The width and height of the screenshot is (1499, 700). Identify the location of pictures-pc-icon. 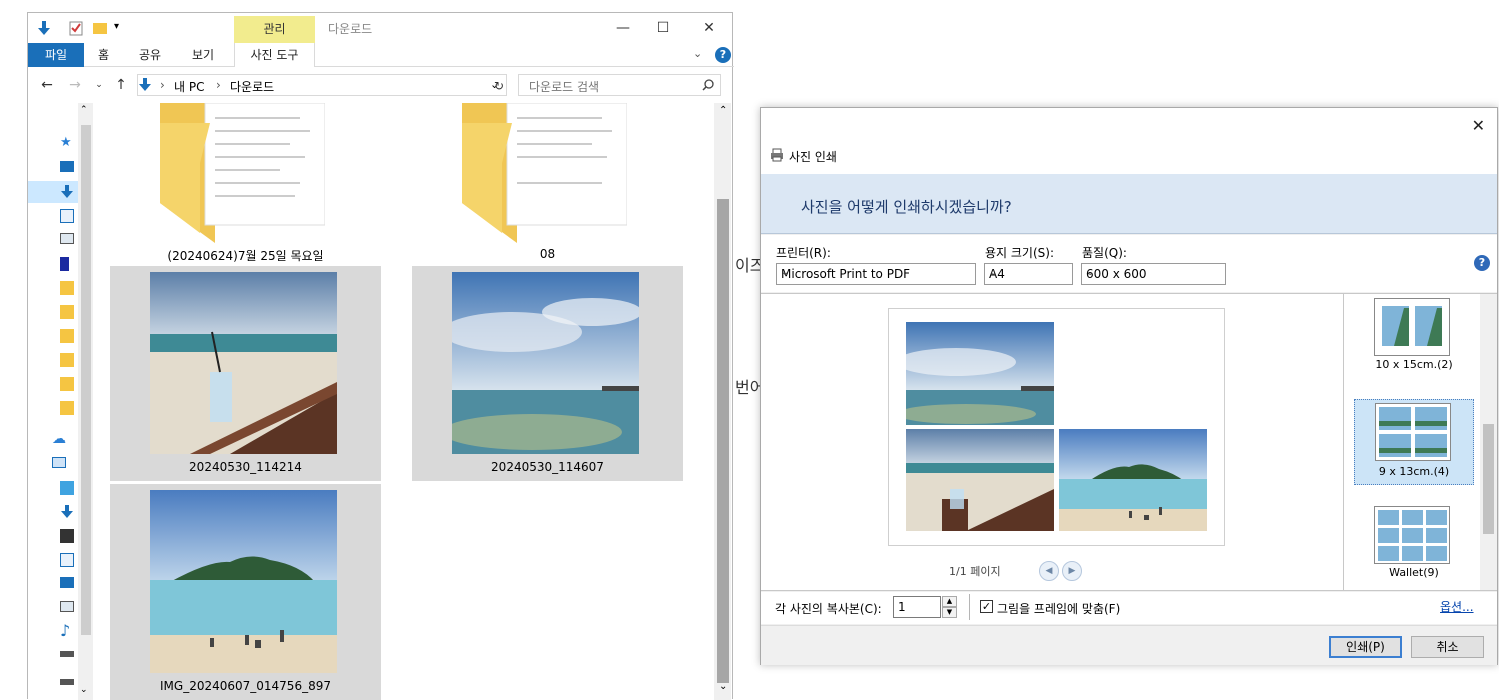
(67, 606).